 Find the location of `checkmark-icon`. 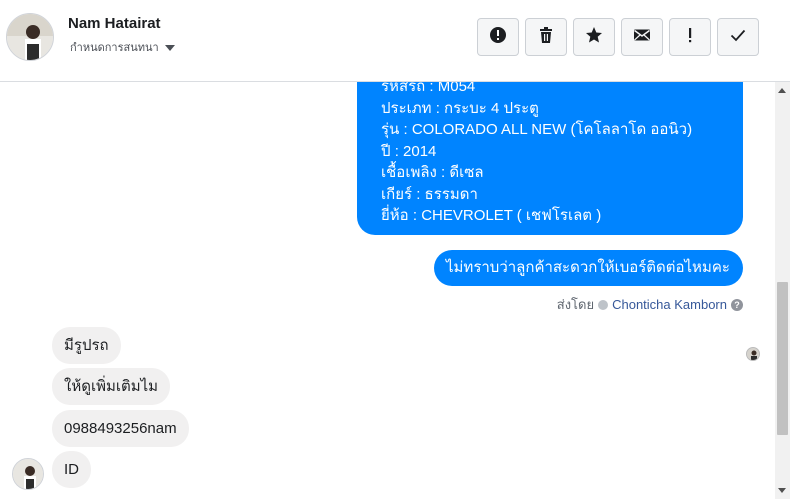

checkmark-icon is located at coordinates (738, 37).